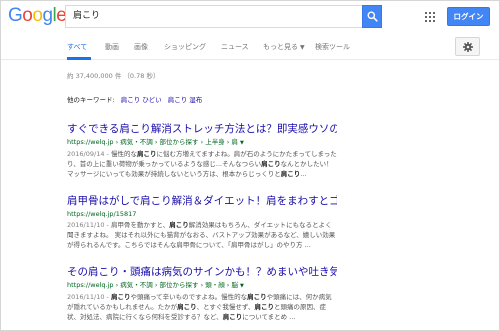 The image size is (500, 331). What do you see at coordinates (202, 214) in the screenshot?
I see `result-url: https://welq.jp/15817` at bounding box center [202, 214].